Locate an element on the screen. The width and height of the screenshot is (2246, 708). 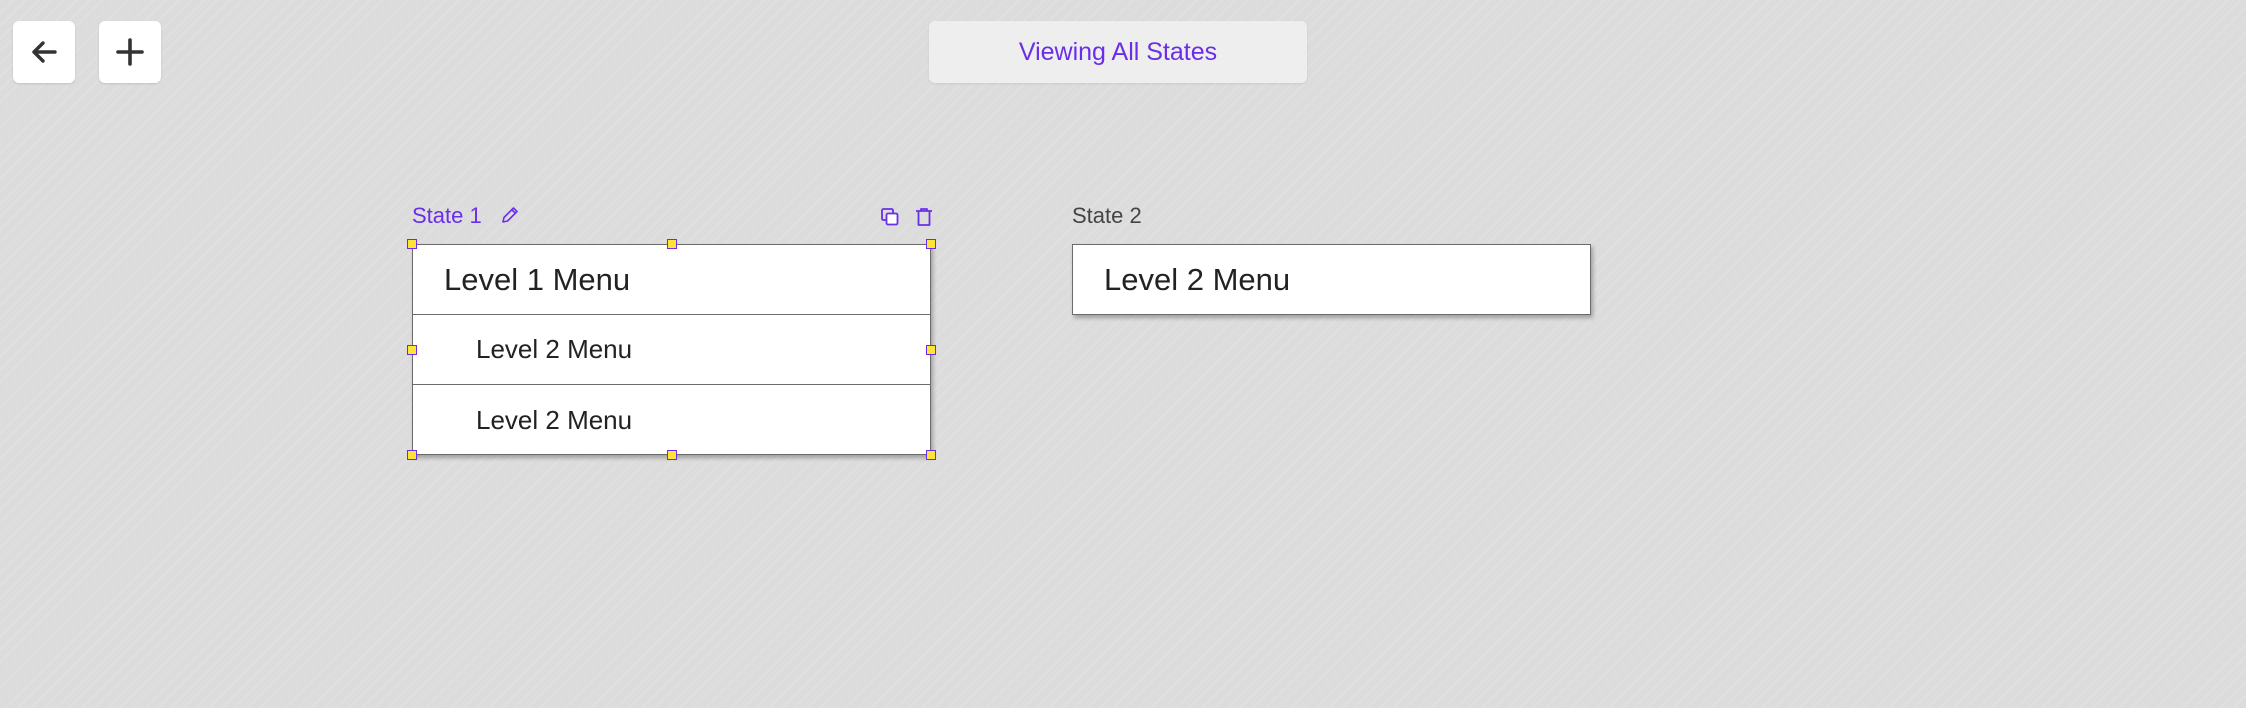
back-button is located at coordinates (44, 52).